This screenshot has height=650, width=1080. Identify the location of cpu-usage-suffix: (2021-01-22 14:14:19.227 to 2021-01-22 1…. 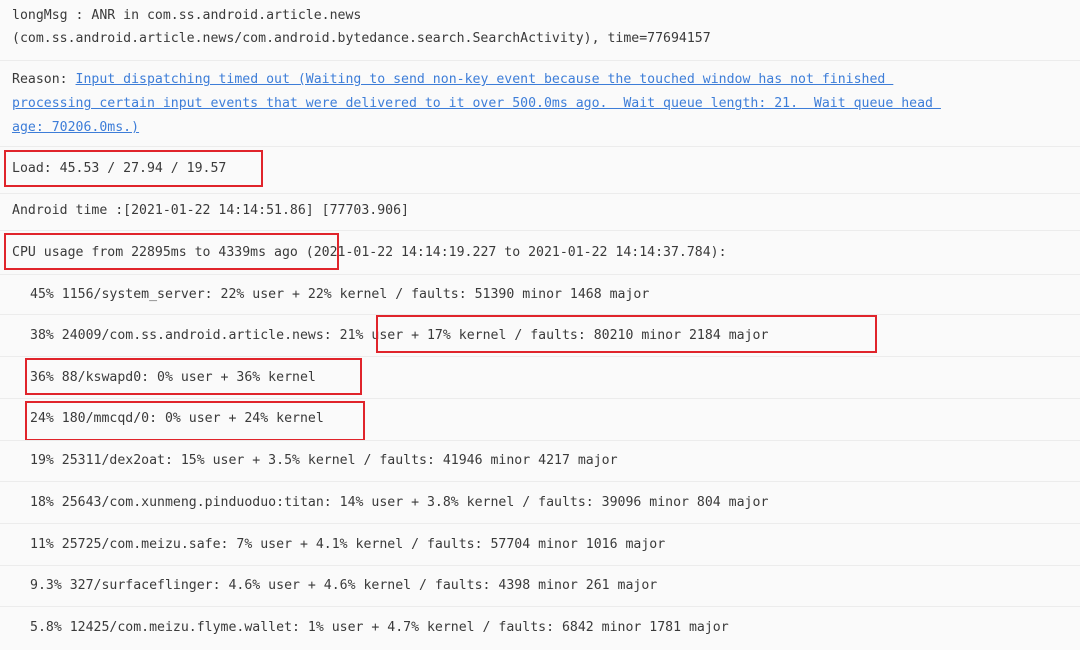
(512, 252).